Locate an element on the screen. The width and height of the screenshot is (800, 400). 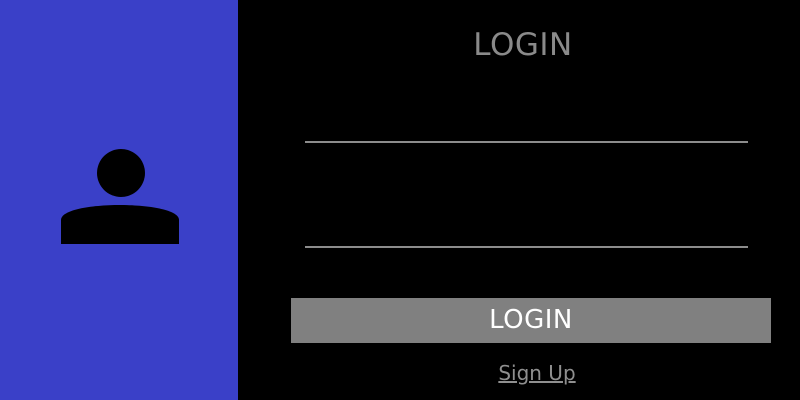
avatar-head is located at coordinates (121, 173).